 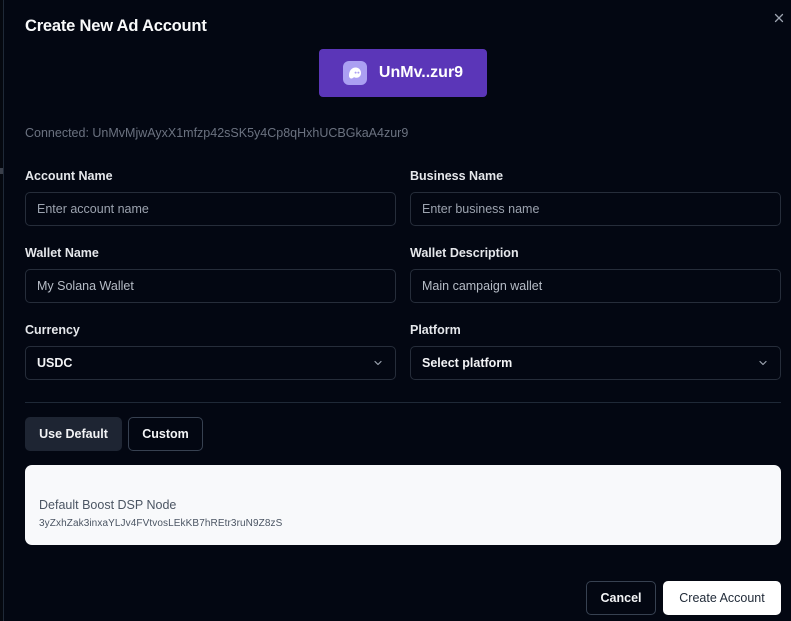 I want to click on platform-selected: Select platform, so click(x=467, y=363).